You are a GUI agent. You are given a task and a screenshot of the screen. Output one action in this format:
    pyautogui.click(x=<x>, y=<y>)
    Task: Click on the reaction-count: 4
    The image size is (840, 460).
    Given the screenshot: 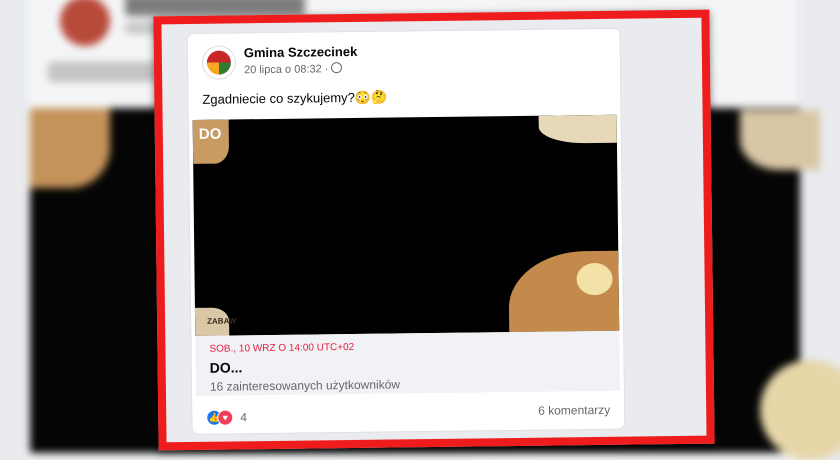 What is the action you would take?
    pyautogui.click(x=243, y=417)
    